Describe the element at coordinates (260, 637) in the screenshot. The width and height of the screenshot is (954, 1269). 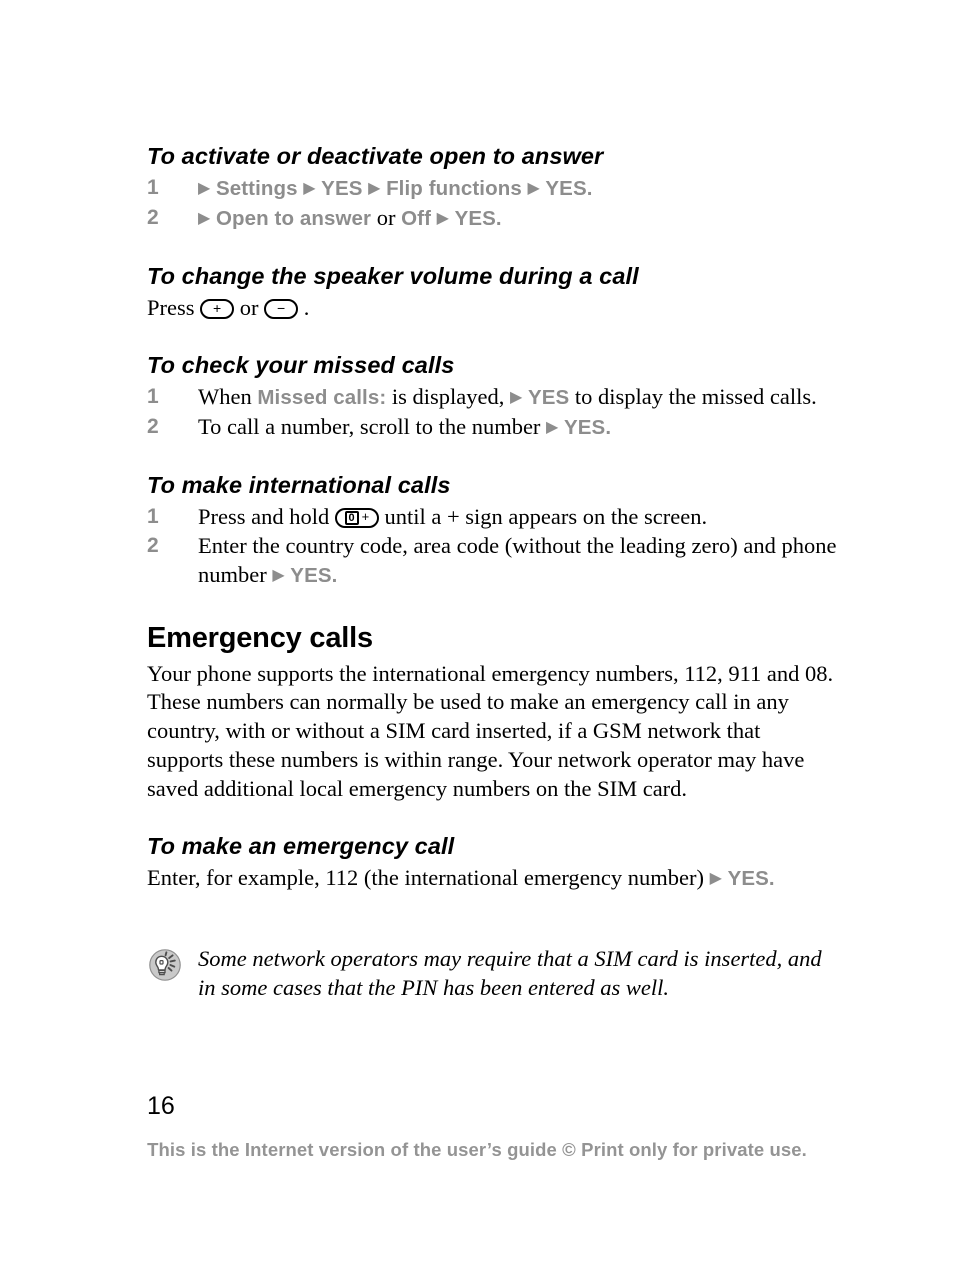
I see `heading-emergency-calls: Emergency calls` at that location.